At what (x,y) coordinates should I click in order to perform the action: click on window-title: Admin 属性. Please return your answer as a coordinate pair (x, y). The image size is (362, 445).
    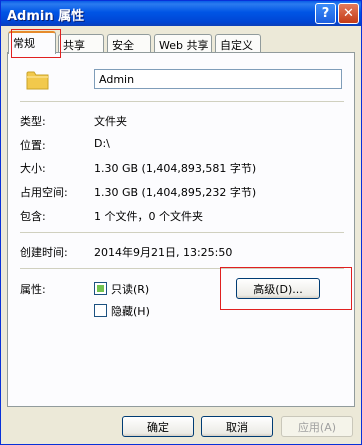
    Looking at the image, I should click on (46, 16).